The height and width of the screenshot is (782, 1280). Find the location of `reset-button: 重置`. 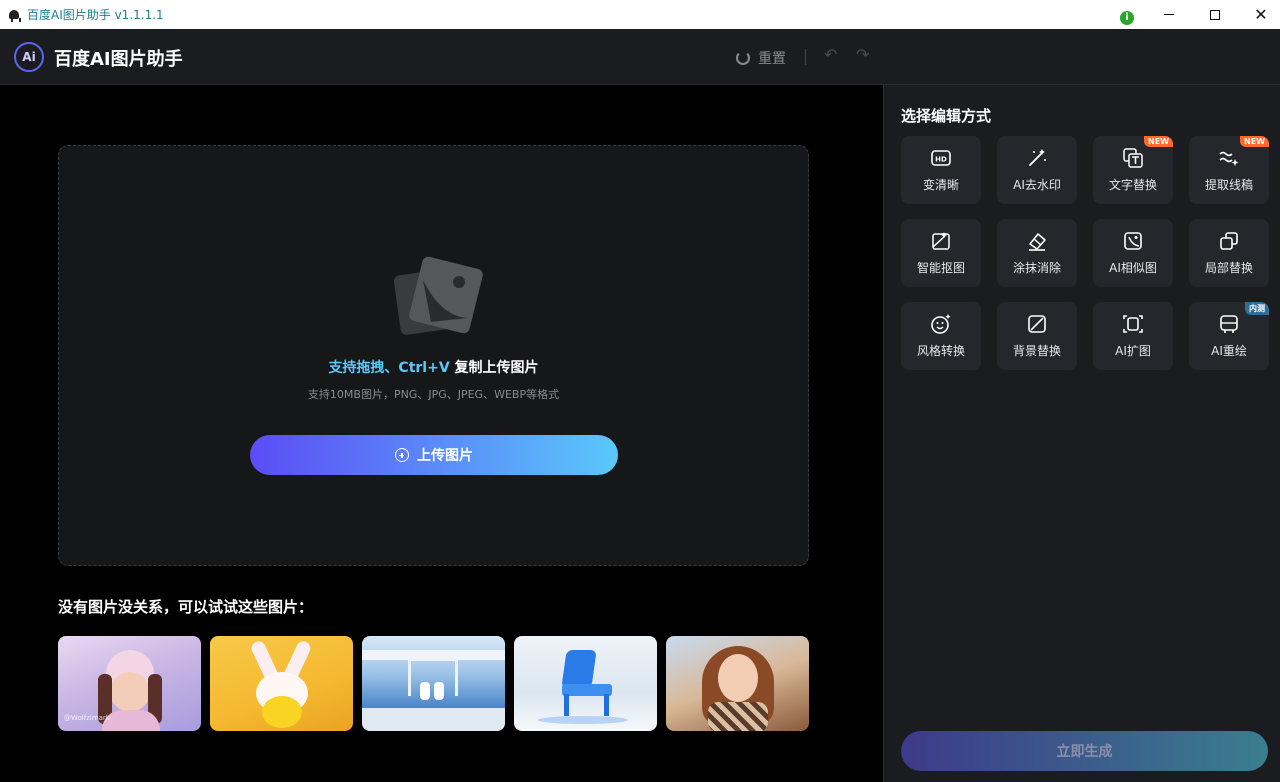

reset-button: 重置 is located at coordinates (761, 58).